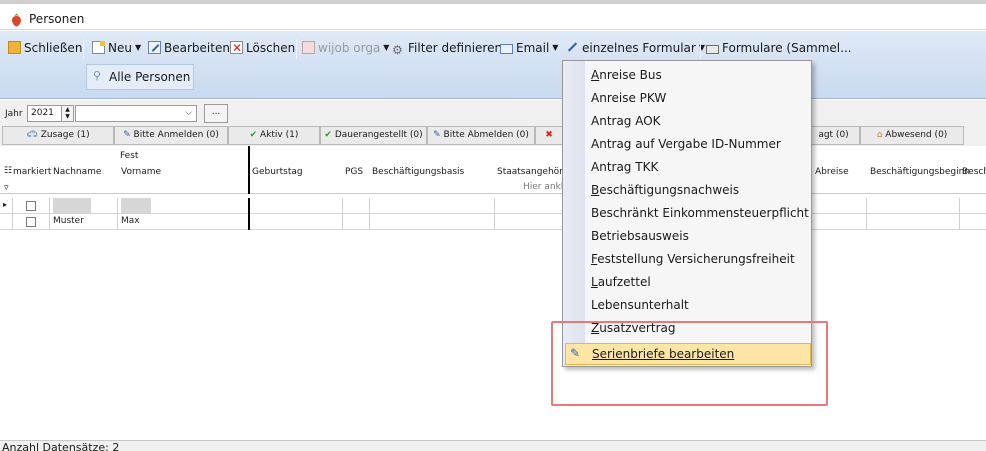 The width and height of the screenshot is (986, 451). Describe the element at coordinates (640, 236) in the screenshot. I see `menu-item-betriebsausweis: Betriebsausweis` at that location.